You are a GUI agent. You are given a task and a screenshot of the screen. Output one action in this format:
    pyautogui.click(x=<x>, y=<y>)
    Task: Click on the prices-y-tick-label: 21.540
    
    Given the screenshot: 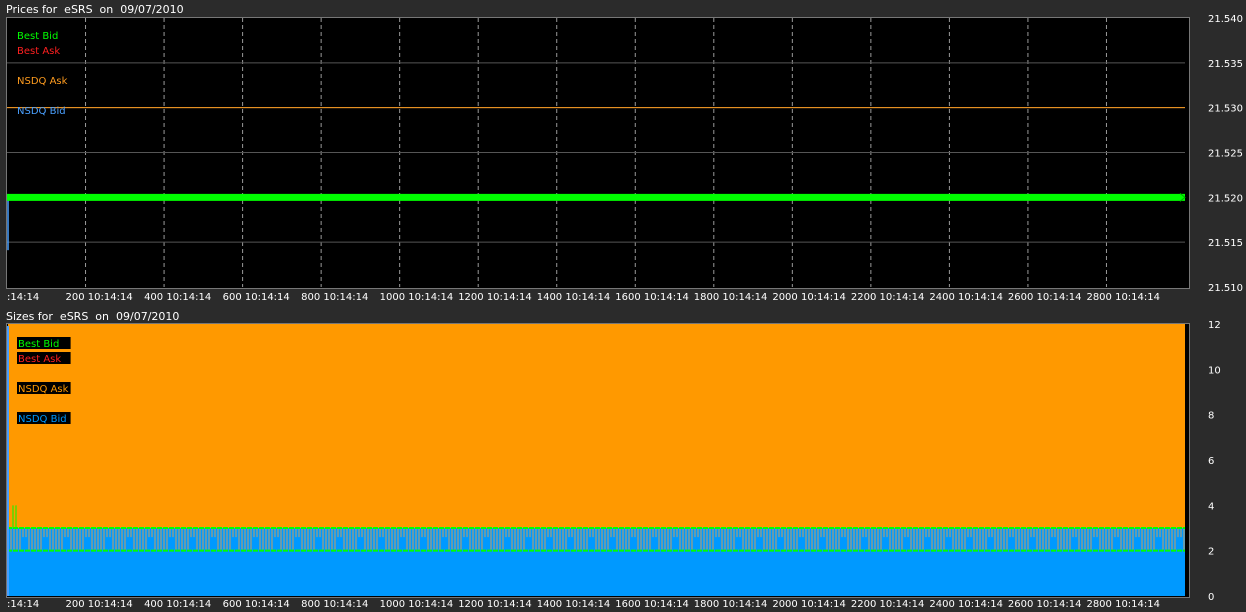 What is the action you would take?
    pyautogui.click(x=1225, y=19)
    